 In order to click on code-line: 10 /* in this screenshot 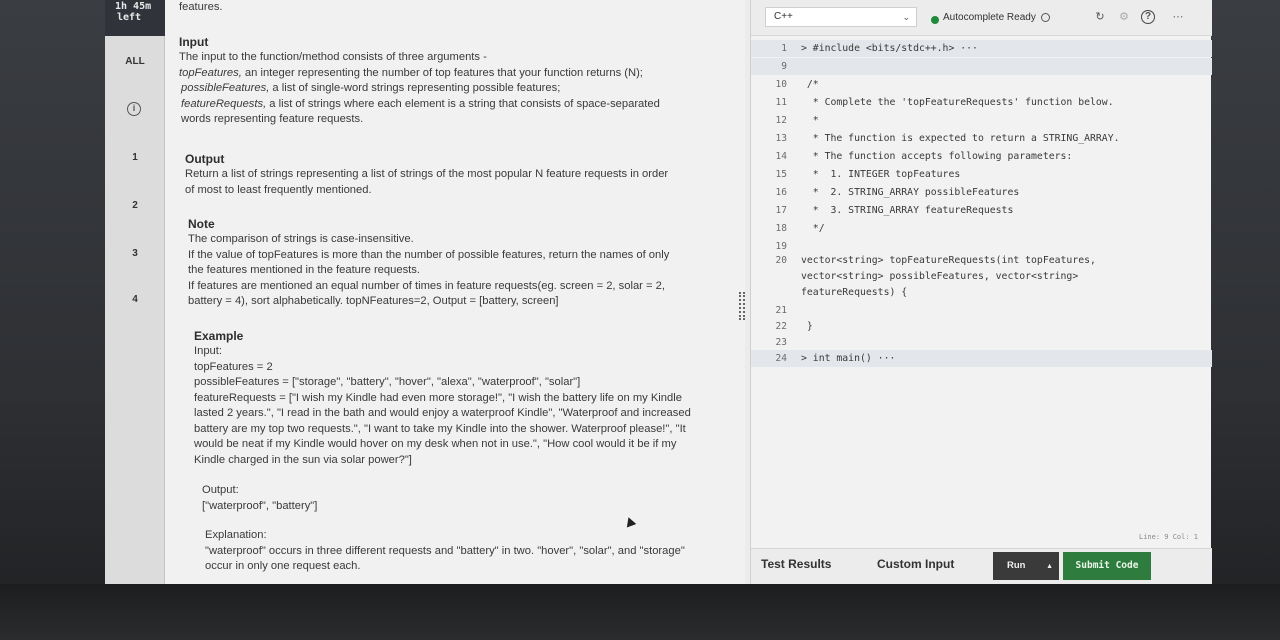, I will do `click(981, 84)`.